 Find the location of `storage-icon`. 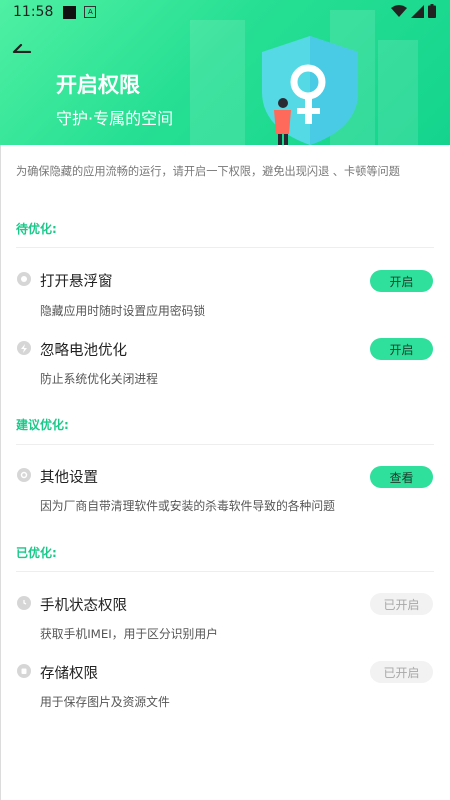

storage-icon is located at coordinates (24, 671).